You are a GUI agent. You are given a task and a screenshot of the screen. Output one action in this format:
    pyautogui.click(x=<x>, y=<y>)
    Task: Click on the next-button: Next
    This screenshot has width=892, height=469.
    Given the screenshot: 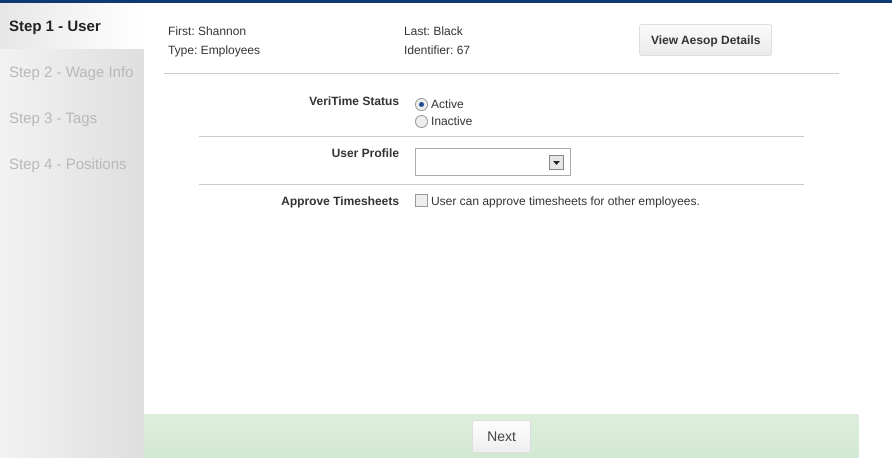 What is the action you would take?
    pyautogui.click(x=501, y=436)
    